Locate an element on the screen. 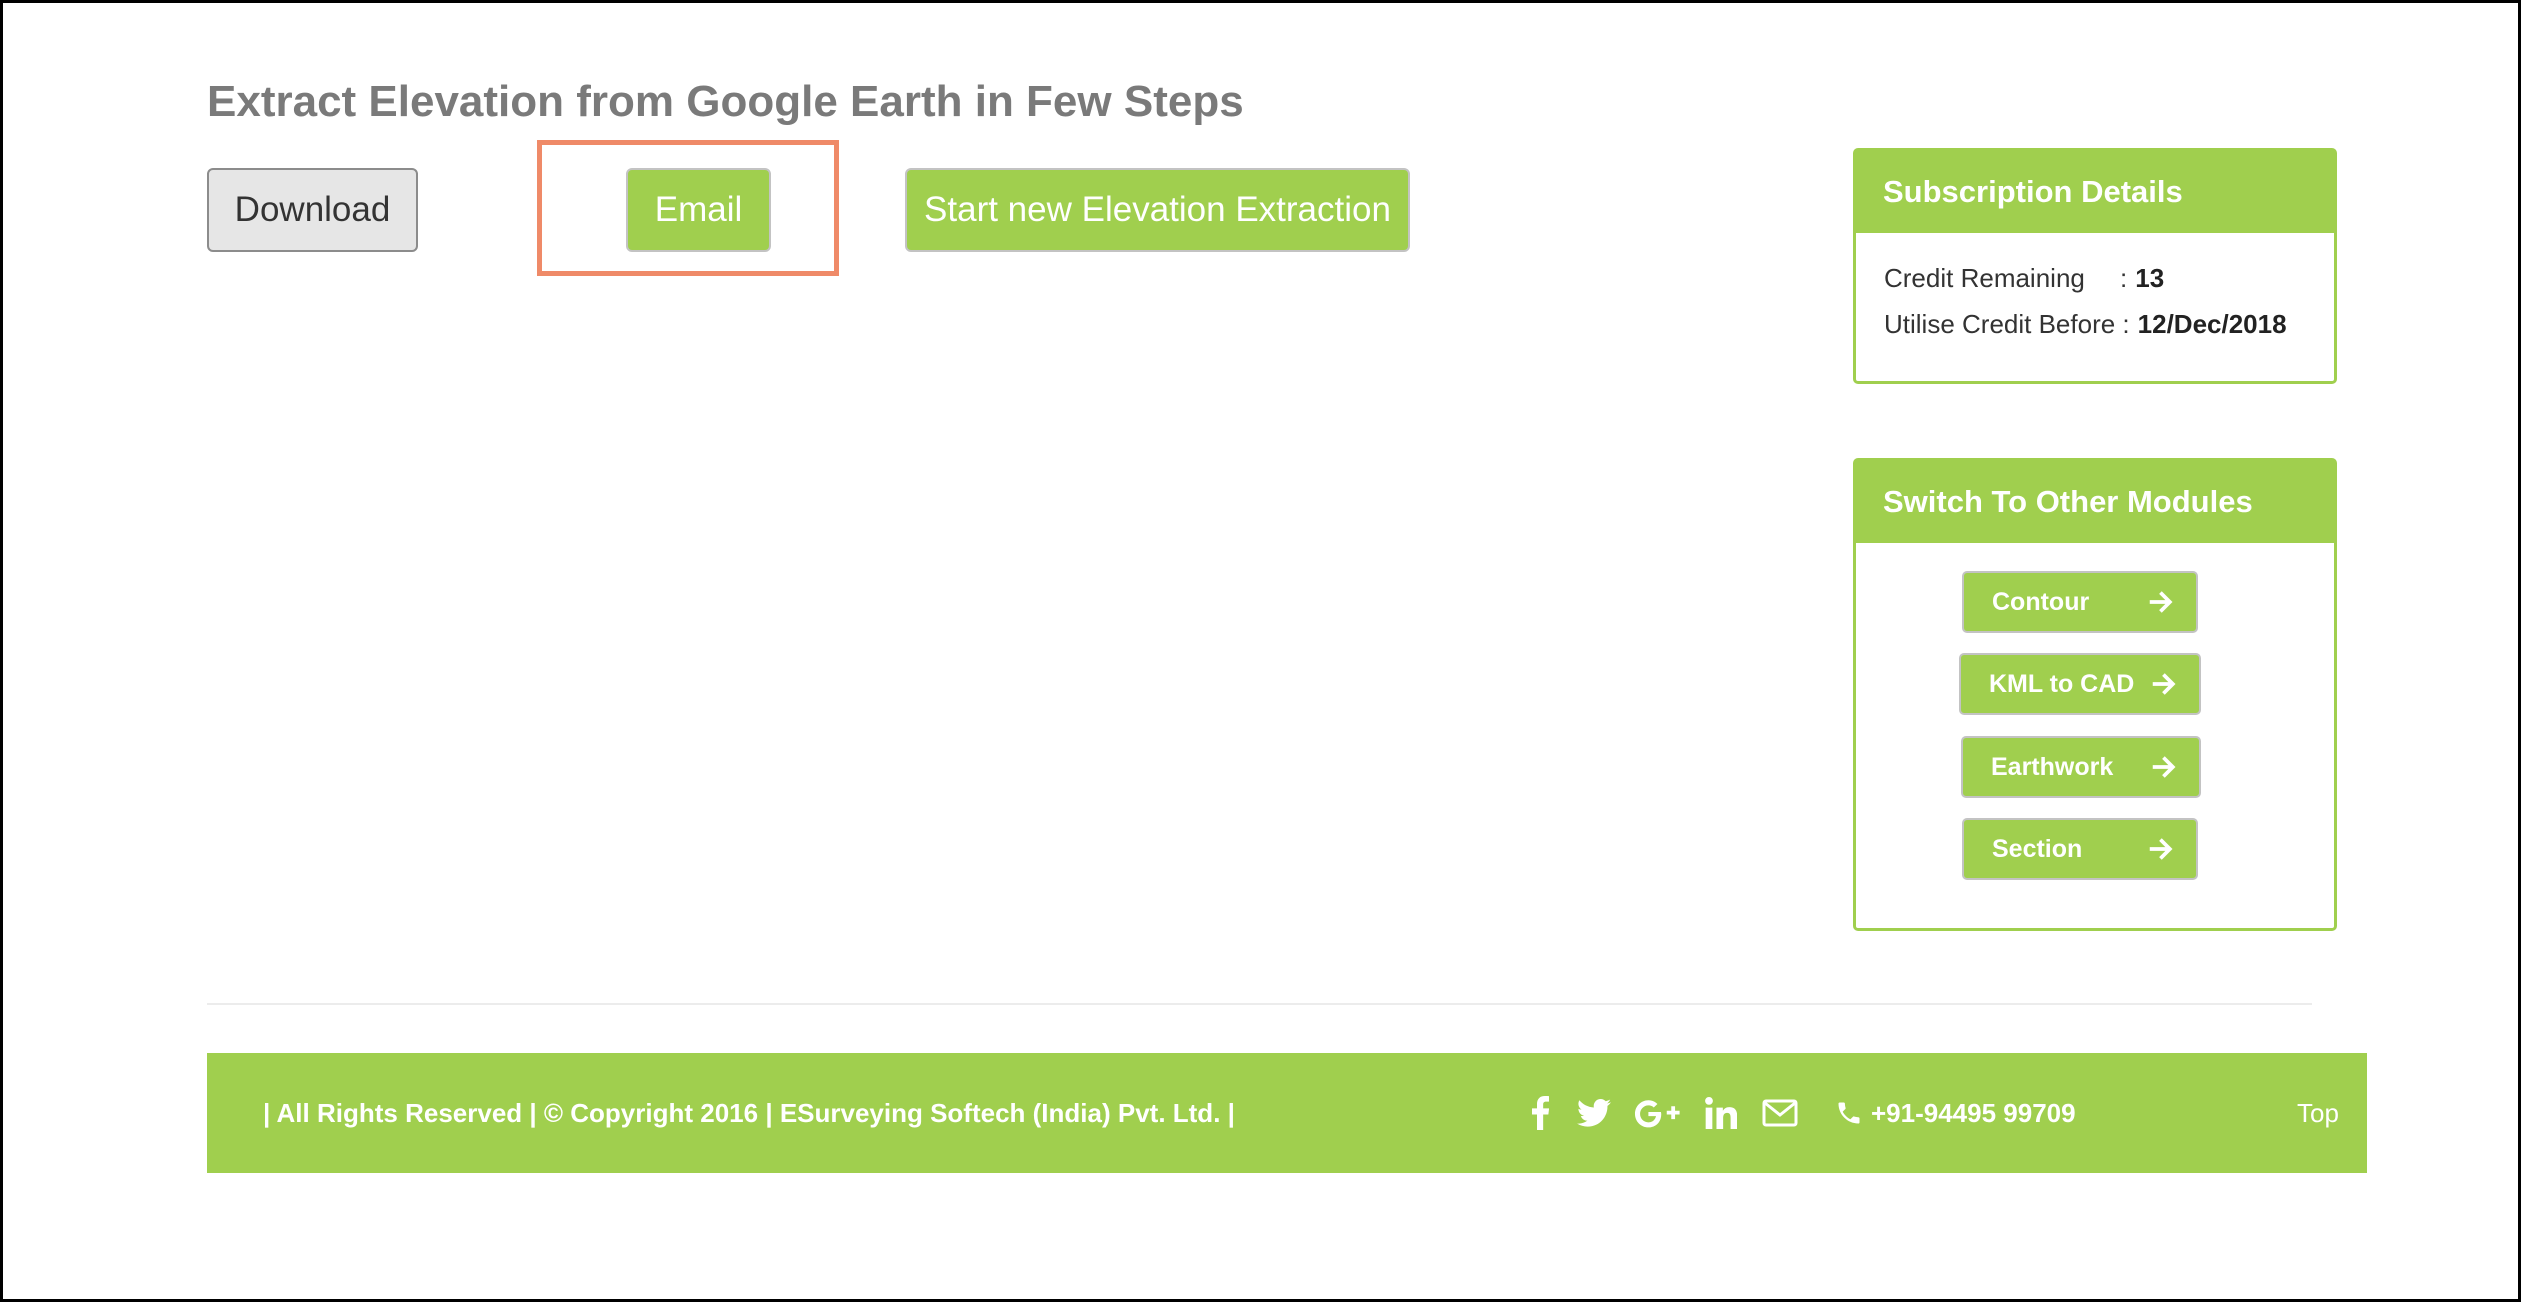  module-kml-to-cad-button: KML to CAD is located at coordinates (2080, 684).